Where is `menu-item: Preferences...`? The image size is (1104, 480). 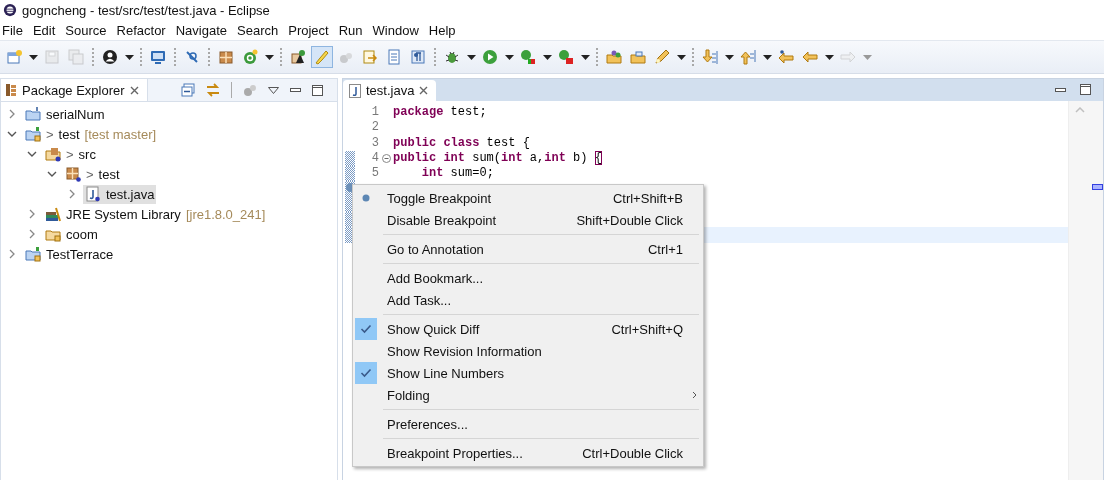 menu-item: Preferences... is located at coordinates (528, 424).